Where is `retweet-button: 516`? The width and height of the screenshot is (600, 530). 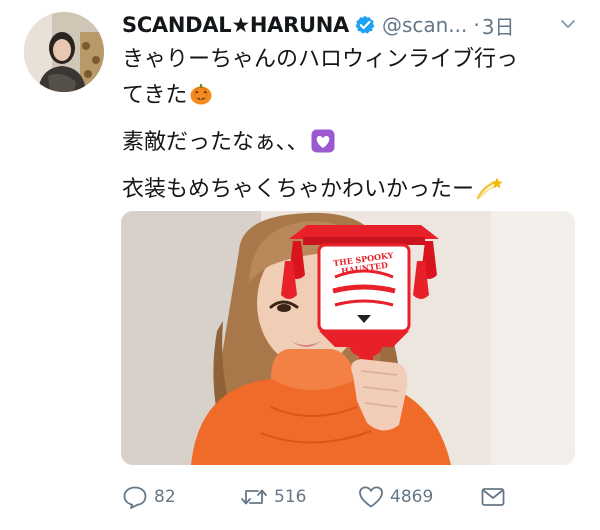 retweet-button: 516 is located at coordinates (273, 497).